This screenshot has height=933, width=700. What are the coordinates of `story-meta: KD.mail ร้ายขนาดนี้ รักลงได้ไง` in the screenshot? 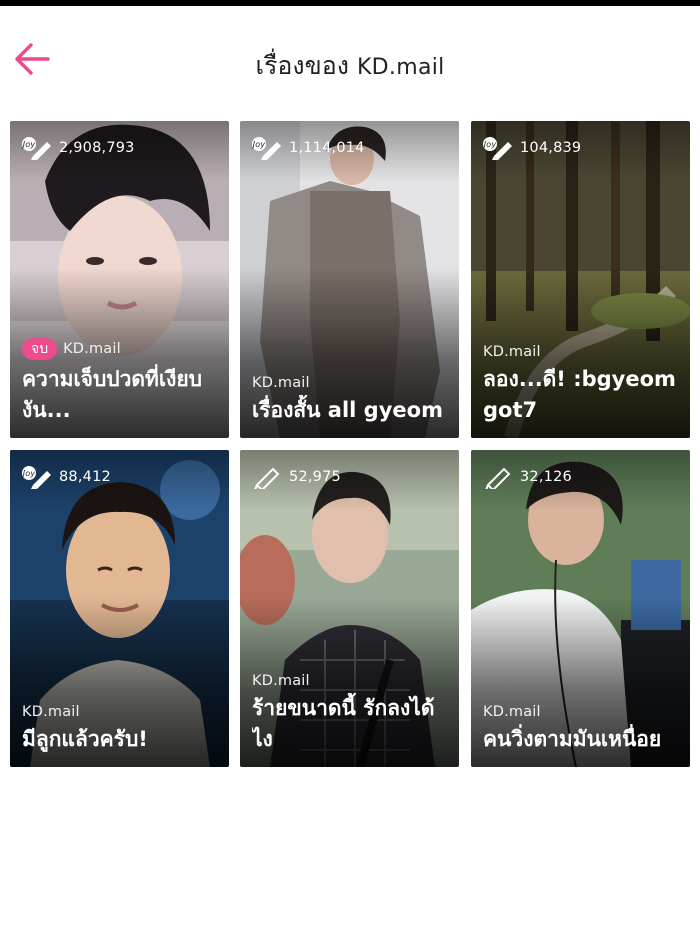 It's located at (350, 714).